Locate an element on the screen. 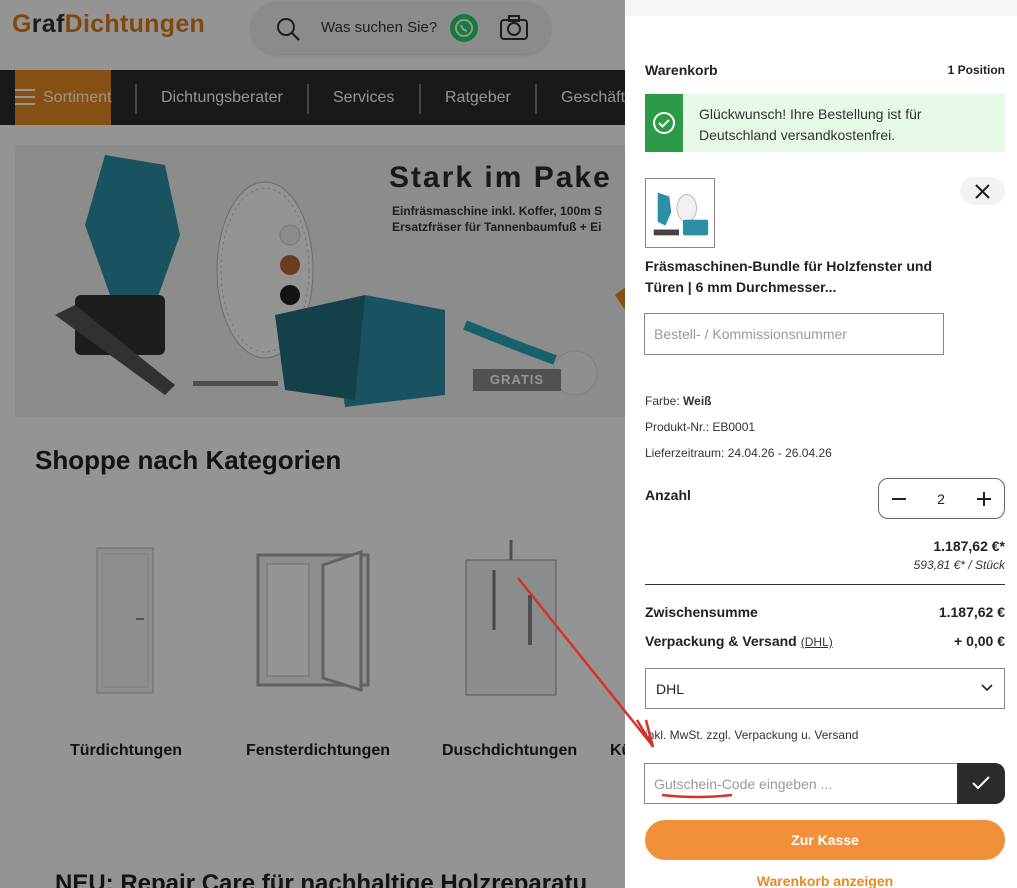 This screenshot has width=1017, height=888. coupon-code-input is located at coordinates (801, 783).